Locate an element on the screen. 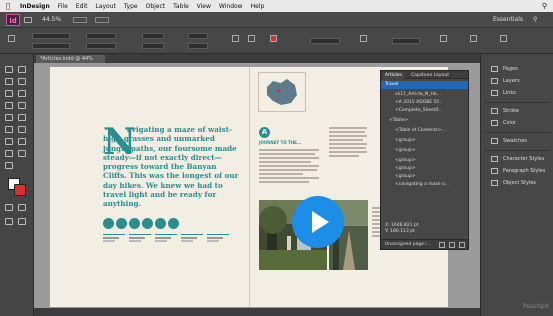 The height and width of the screenshot is (316, 553). gradient-tool-icon is located at coordinates (9, 141).